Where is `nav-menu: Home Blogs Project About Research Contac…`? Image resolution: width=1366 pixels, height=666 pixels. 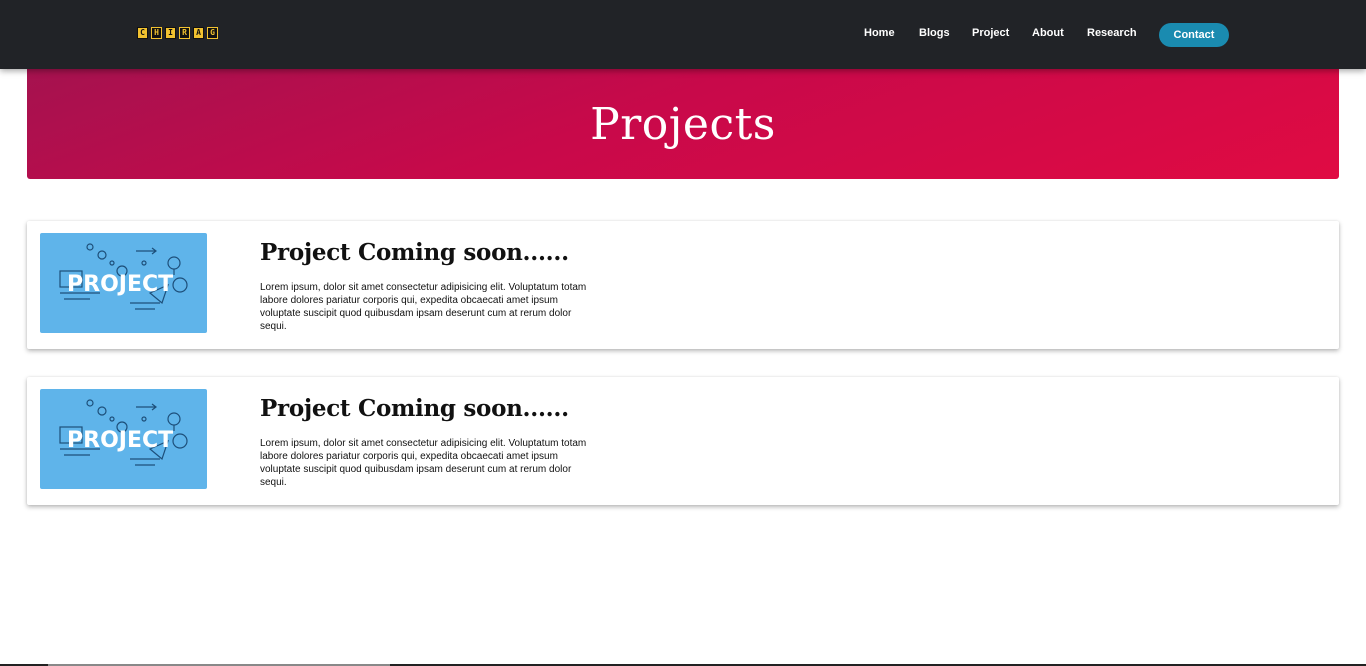
nav-menu: Home Blogs Project About Research Contac… is located at coordinates (683, 34).